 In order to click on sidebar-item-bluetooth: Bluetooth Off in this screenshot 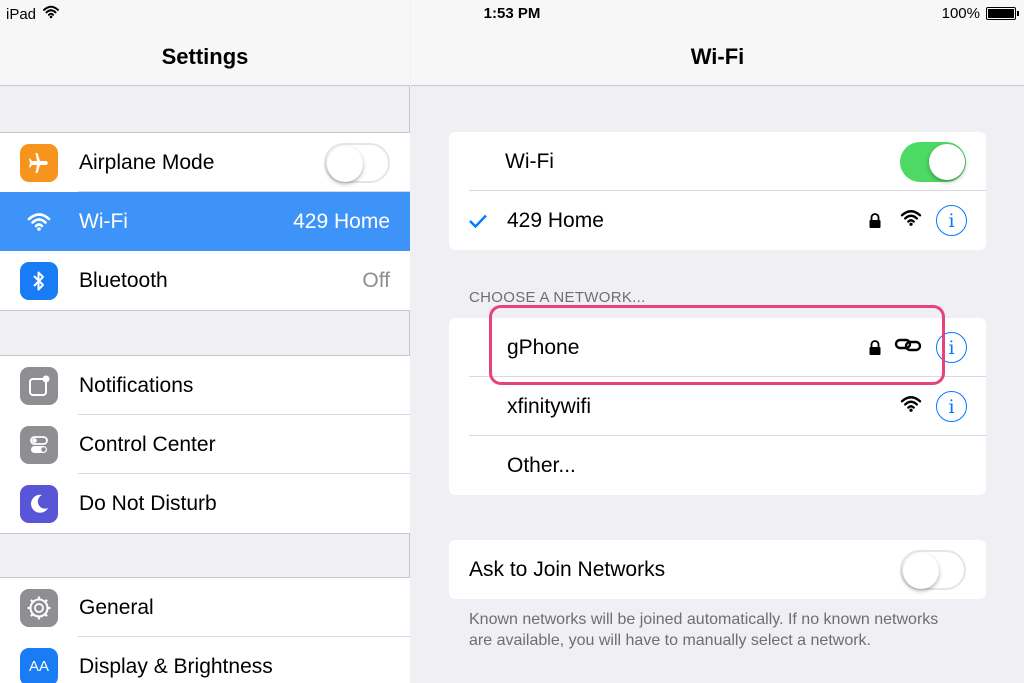, I will do `click(205, 280)`.